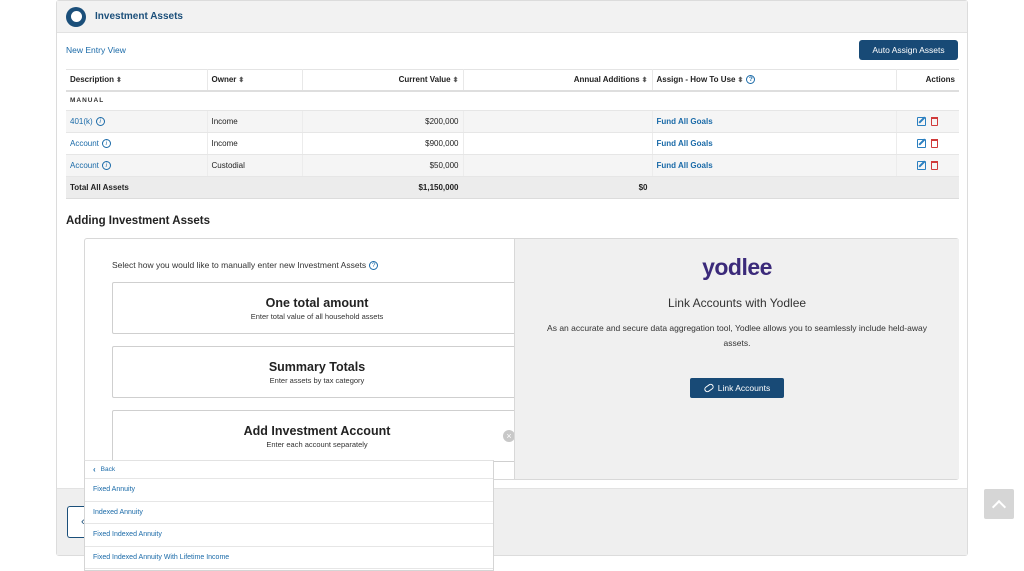  I want to click on current-value-cell: $200,000, so click(383, 121).